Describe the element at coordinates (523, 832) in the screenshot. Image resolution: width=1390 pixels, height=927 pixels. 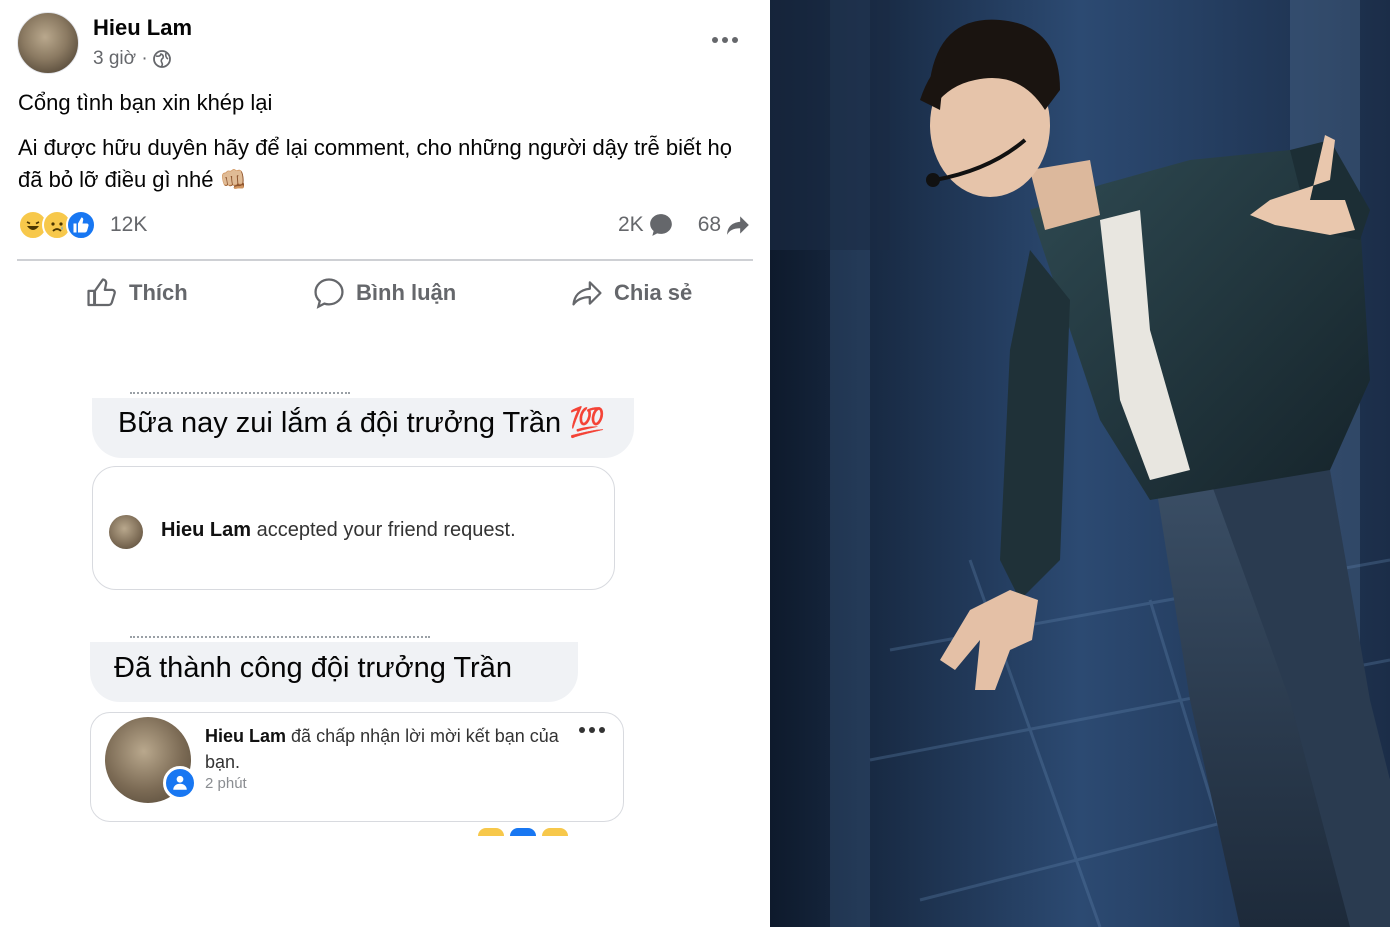
I see `reaction-crop-edge` at that location.